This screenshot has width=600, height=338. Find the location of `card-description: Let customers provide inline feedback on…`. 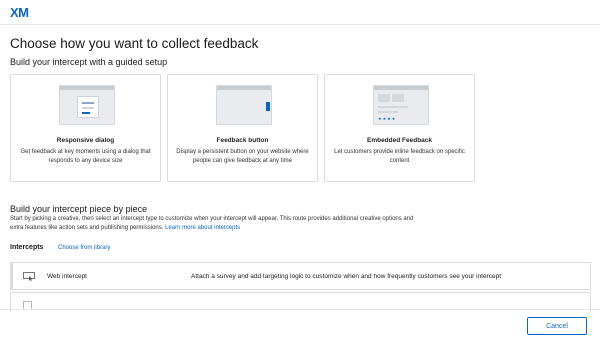

card-description: Let customers provide inline feedback on… is located at coordinates (399, 156).